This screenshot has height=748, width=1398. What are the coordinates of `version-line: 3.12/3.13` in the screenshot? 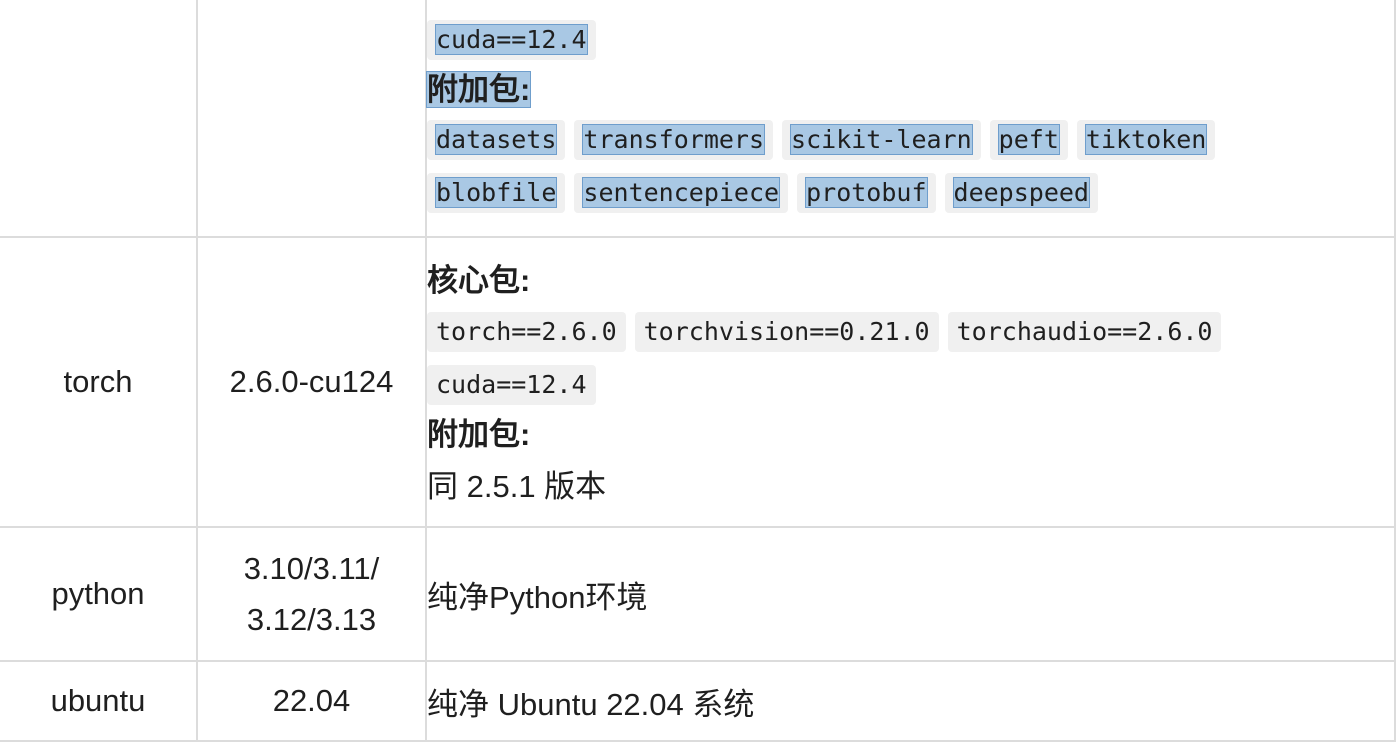 It's located at (311, 619).